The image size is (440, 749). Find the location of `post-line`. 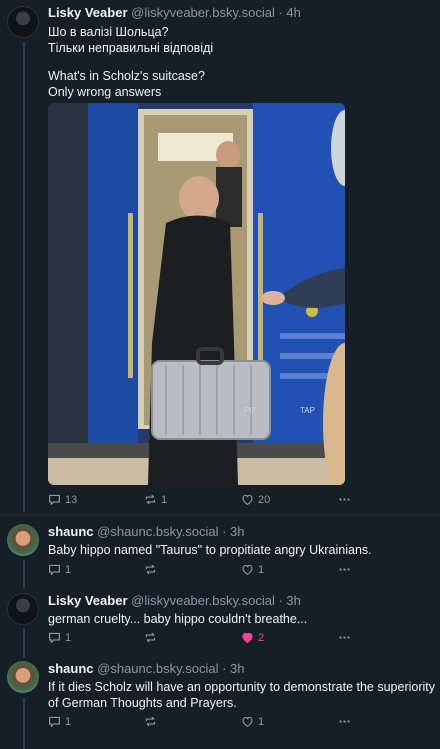

post-line is located at coordinates (240, 62).